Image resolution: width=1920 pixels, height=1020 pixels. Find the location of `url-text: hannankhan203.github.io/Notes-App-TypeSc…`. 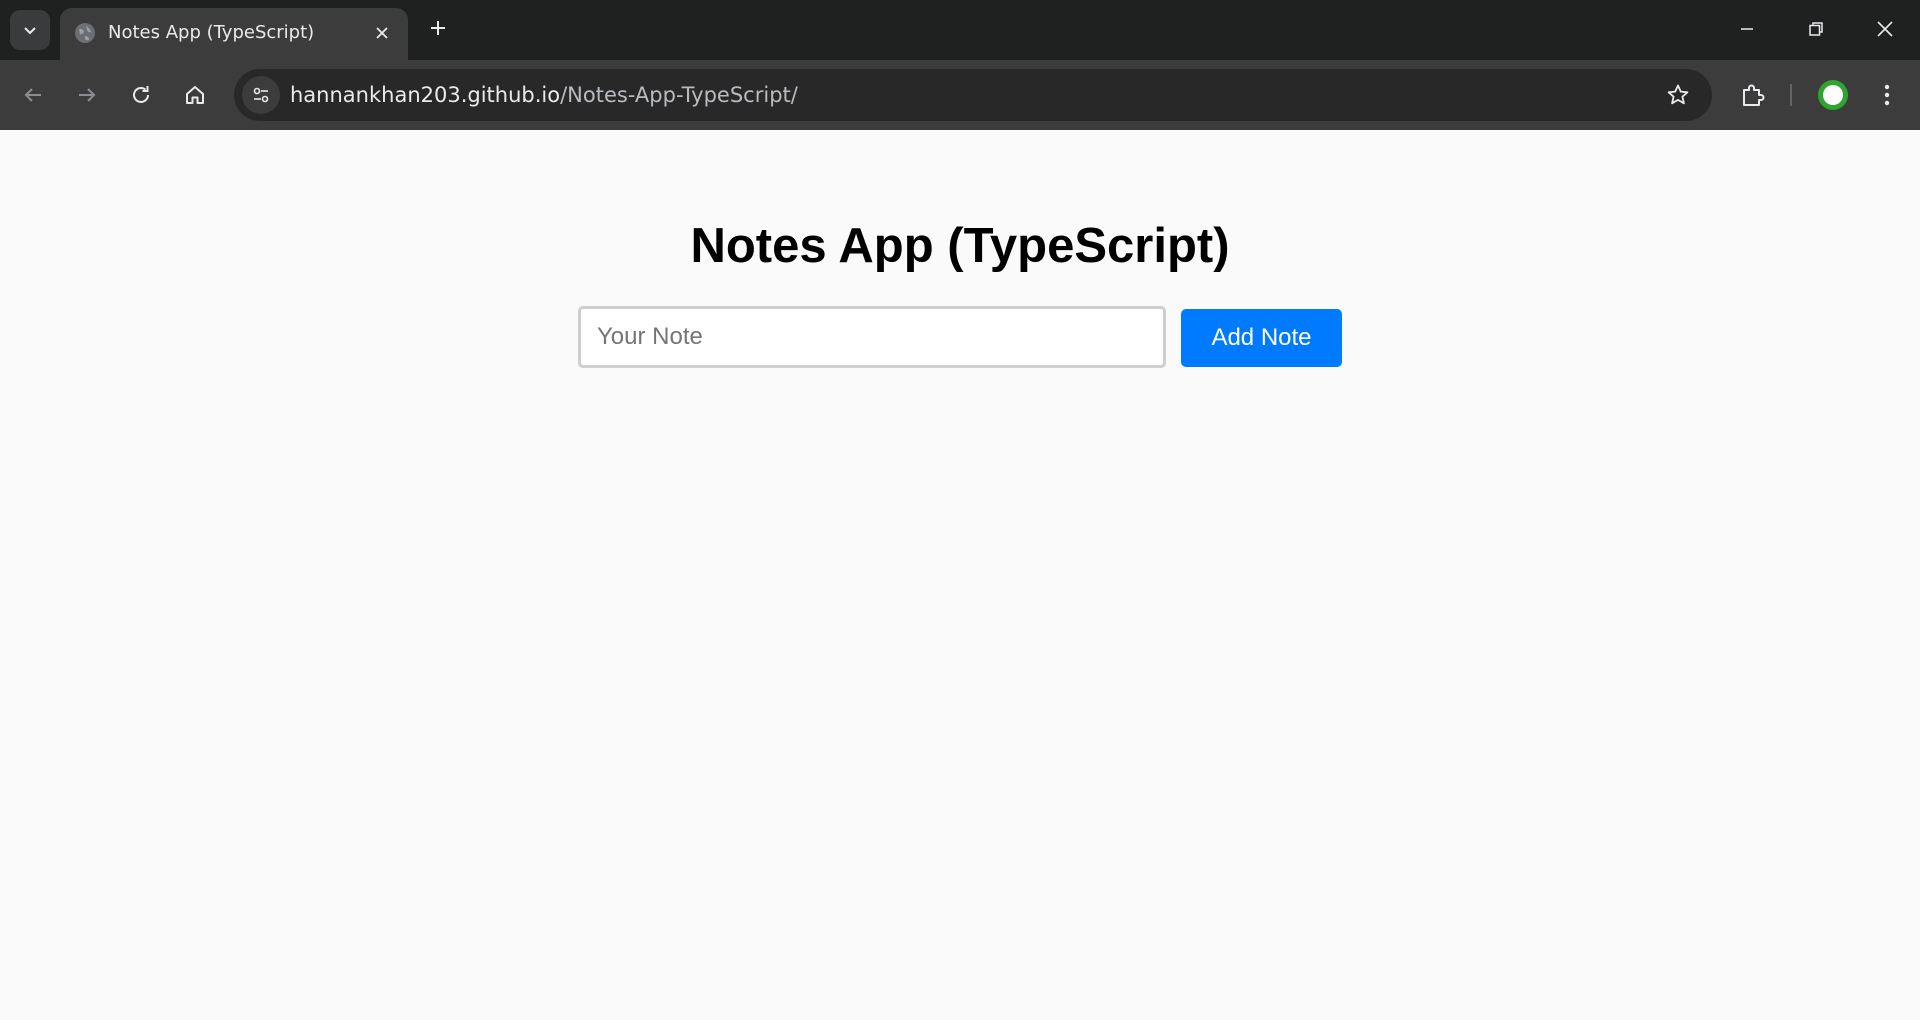

url-text: hannankhan203.github.io/Notes-App-TypeSc… is located at coordinates (544, 95).